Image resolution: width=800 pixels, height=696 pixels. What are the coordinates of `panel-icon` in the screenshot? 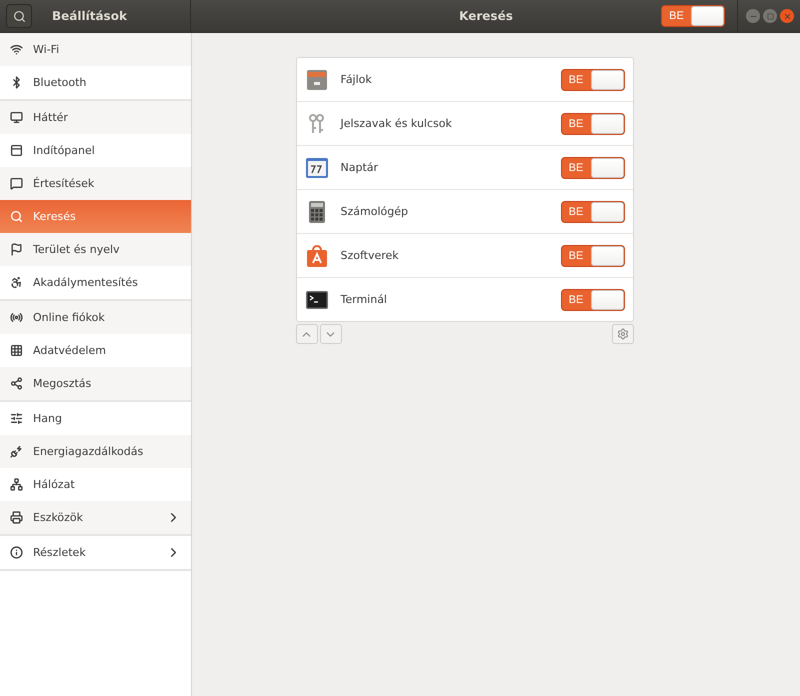 It's located at (16, 150).